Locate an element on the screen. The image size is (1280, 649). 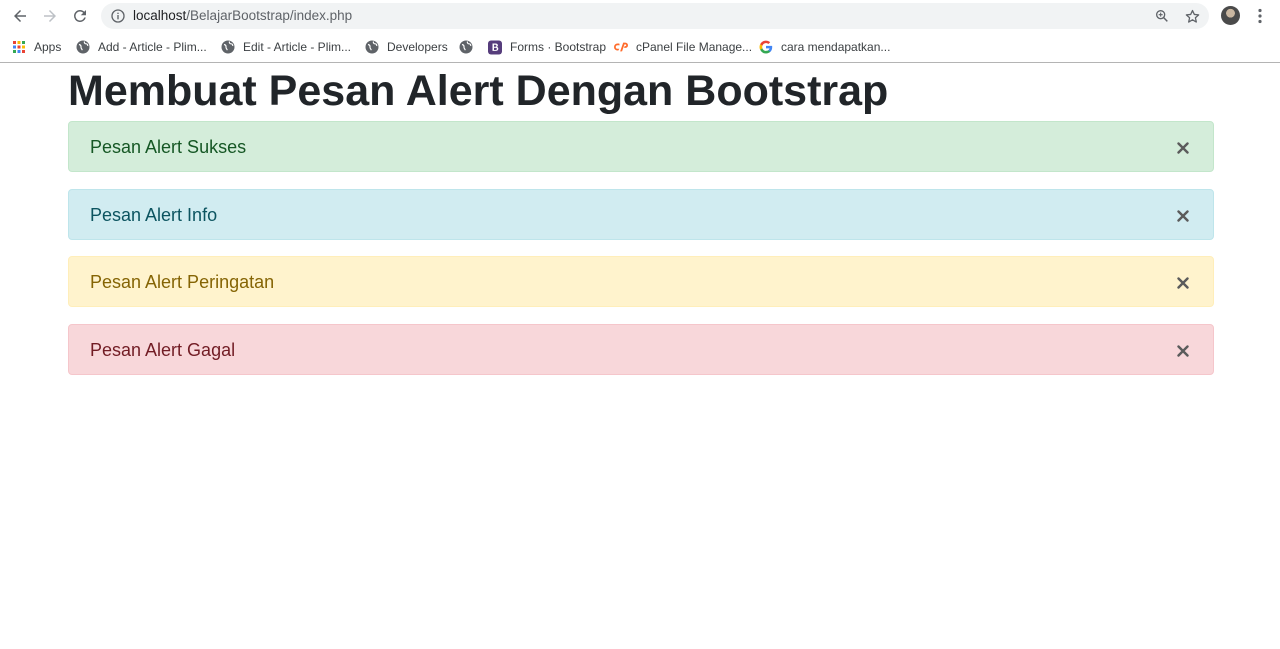
alert-success: Pesan Alert Sukses is located at coordinates (641, 146).